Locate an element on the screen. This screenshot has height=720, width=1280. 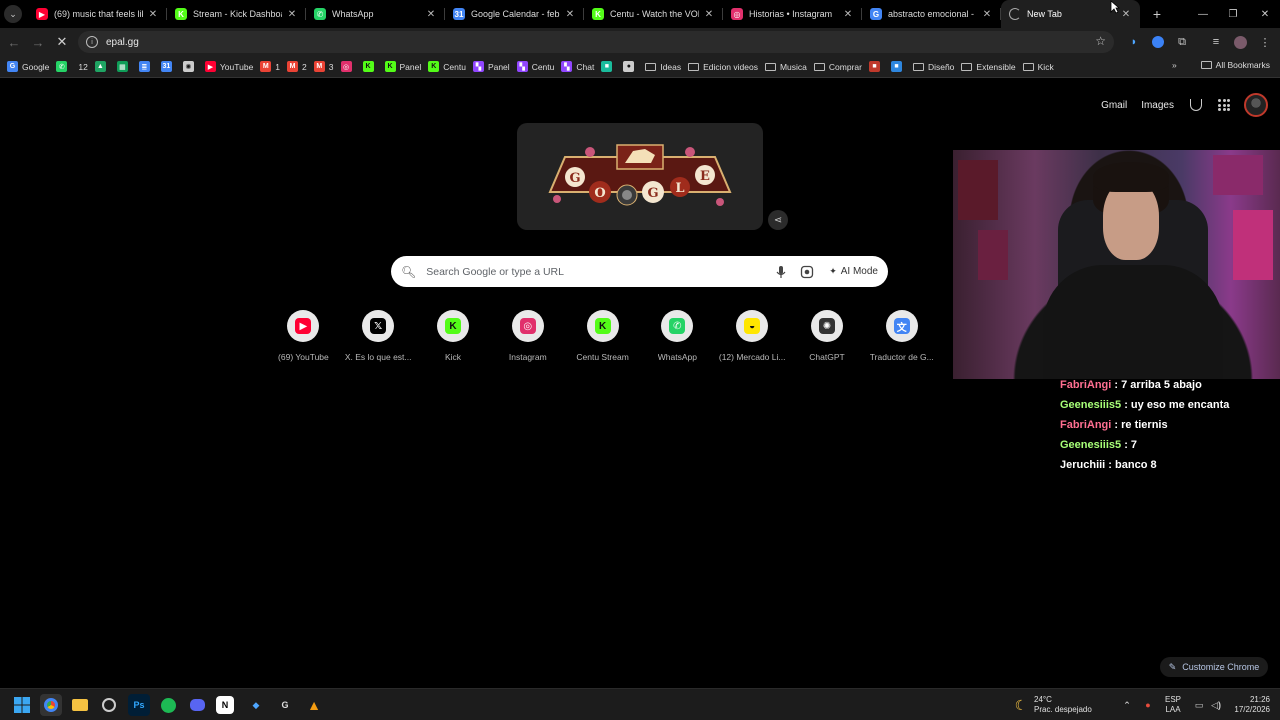
browser-tab: 31 Google Calendar - febrero ✕ is located at coordinates (514, 14).